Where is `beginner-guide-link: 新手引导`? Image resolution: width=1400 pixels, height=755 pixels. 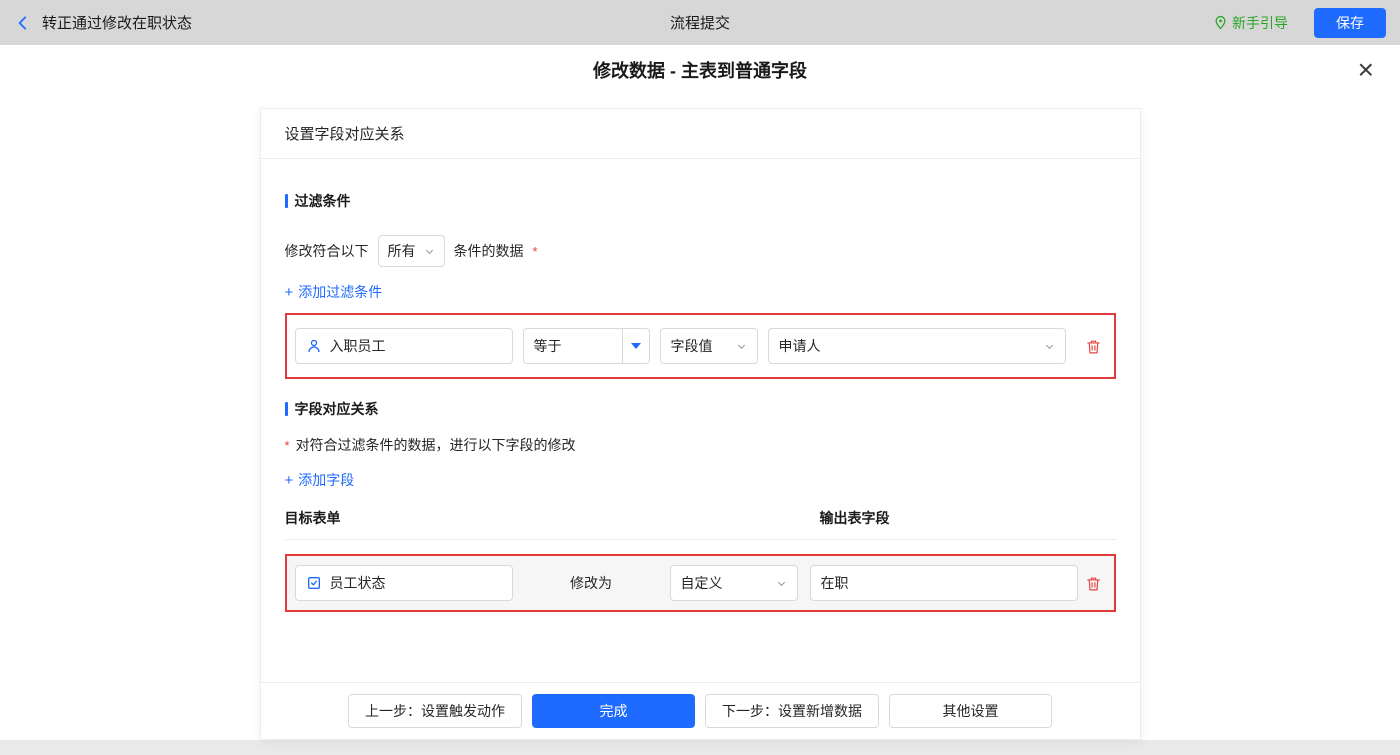
beginner-guide-link: 新手引导 is located at coordinates (1251, 23).